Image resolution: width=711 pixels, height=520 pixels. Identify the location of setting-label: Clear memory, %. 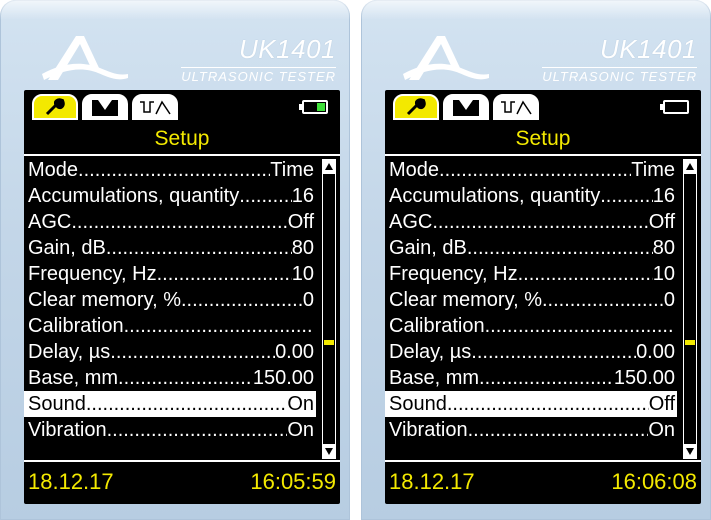
(465, 300).